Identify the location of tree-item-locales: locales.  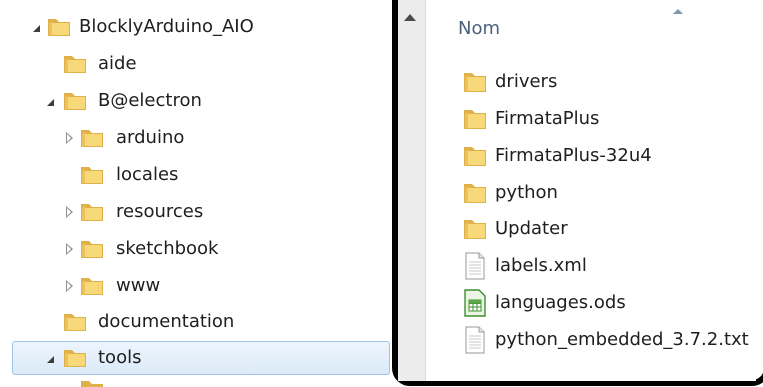
(201, 175).